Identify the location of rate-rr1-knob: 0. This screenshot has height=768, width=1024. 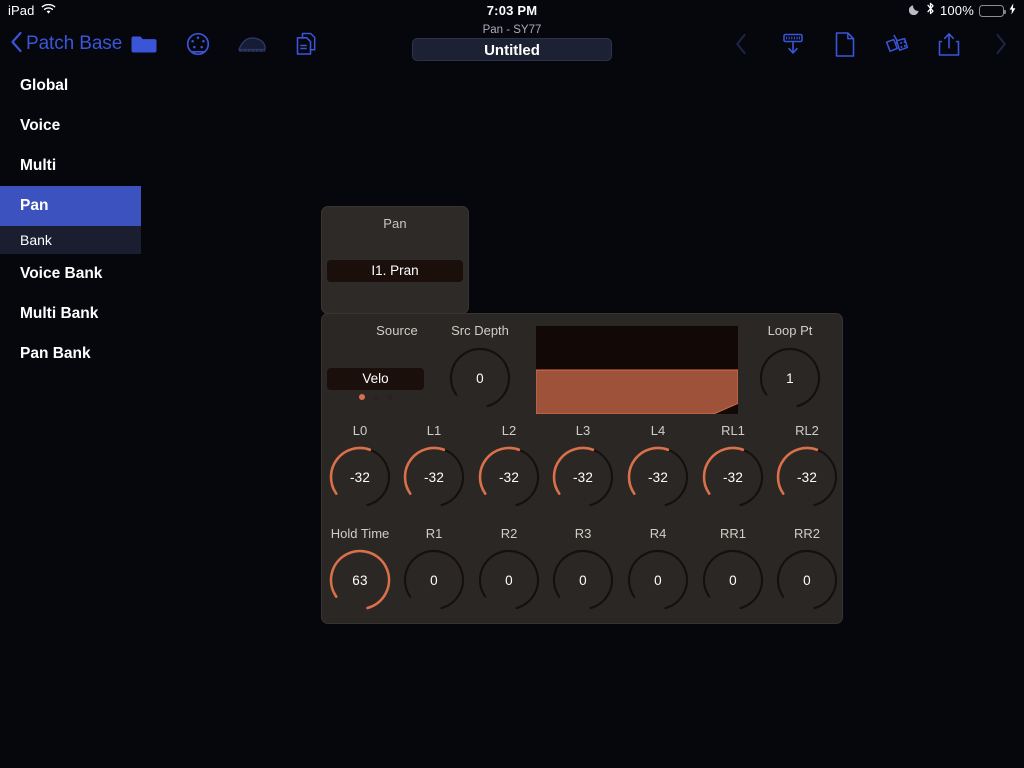
(733, 580).